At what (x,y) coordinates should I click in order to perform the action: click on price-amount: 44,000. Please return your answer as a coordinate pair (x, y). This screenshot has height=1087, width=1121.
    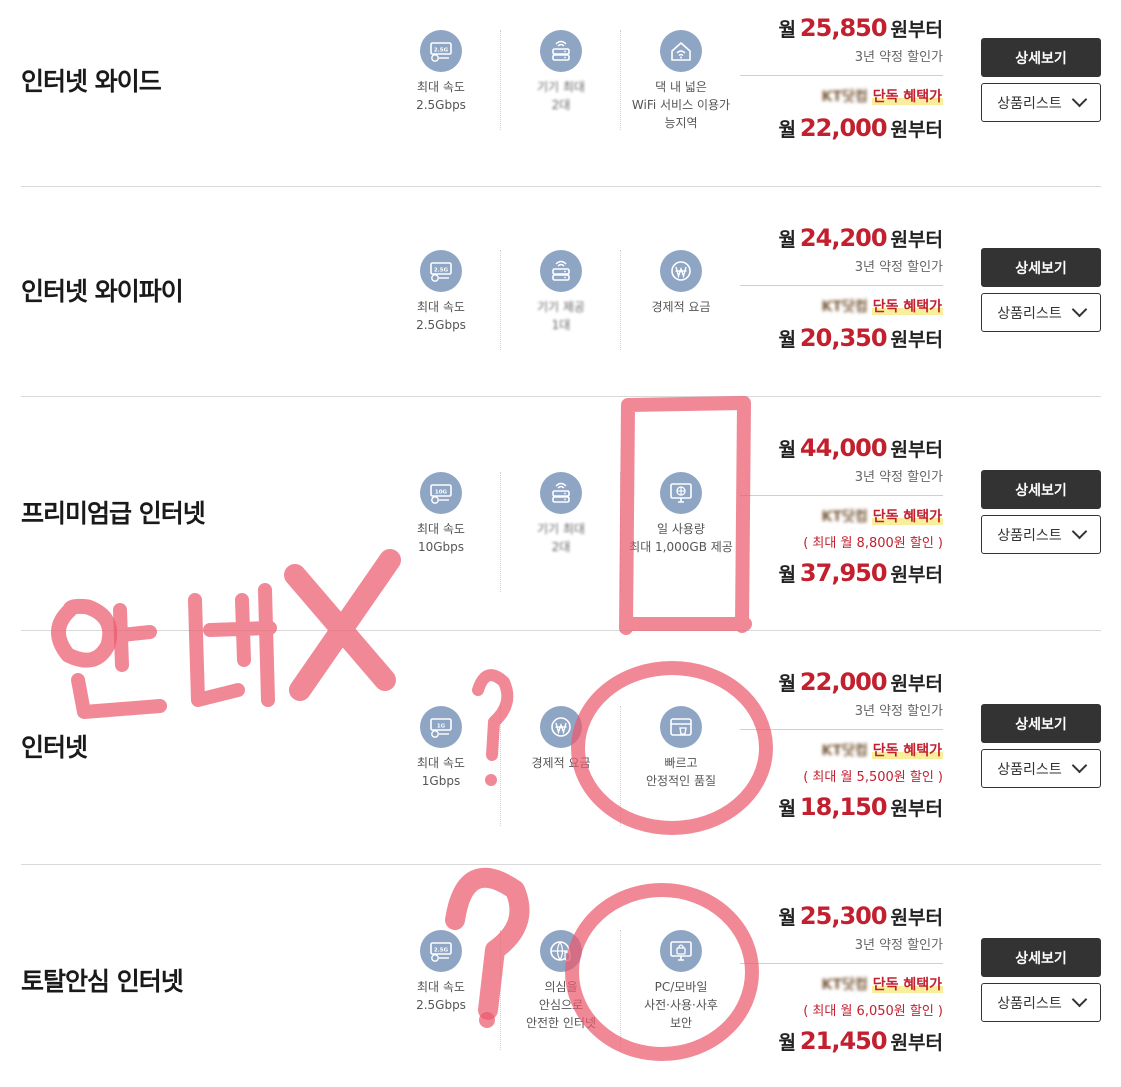
    Looking at the image, I should click on (843, 448).